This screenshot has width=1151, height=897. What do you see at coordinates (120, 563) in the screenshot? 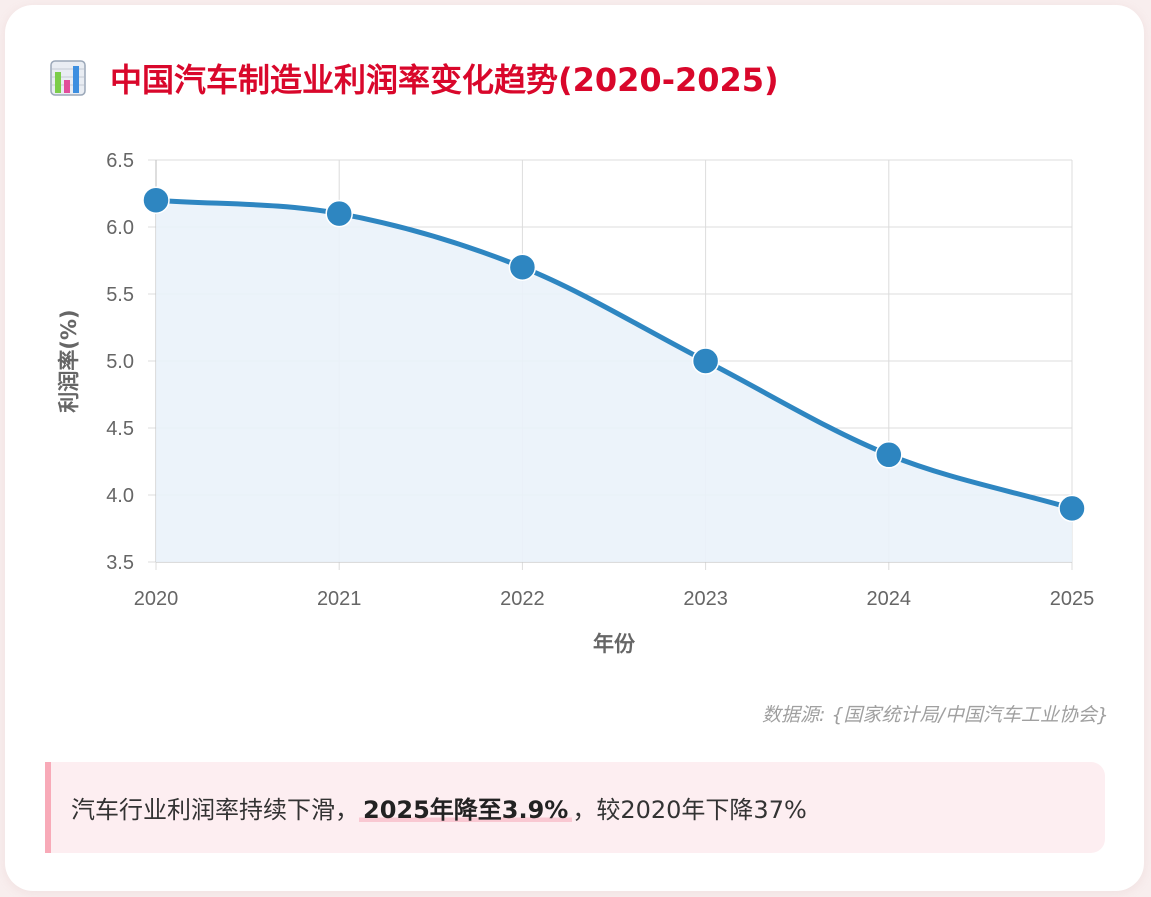
I see `y-tick-label: 3.5` at bounding box center [120, 563].